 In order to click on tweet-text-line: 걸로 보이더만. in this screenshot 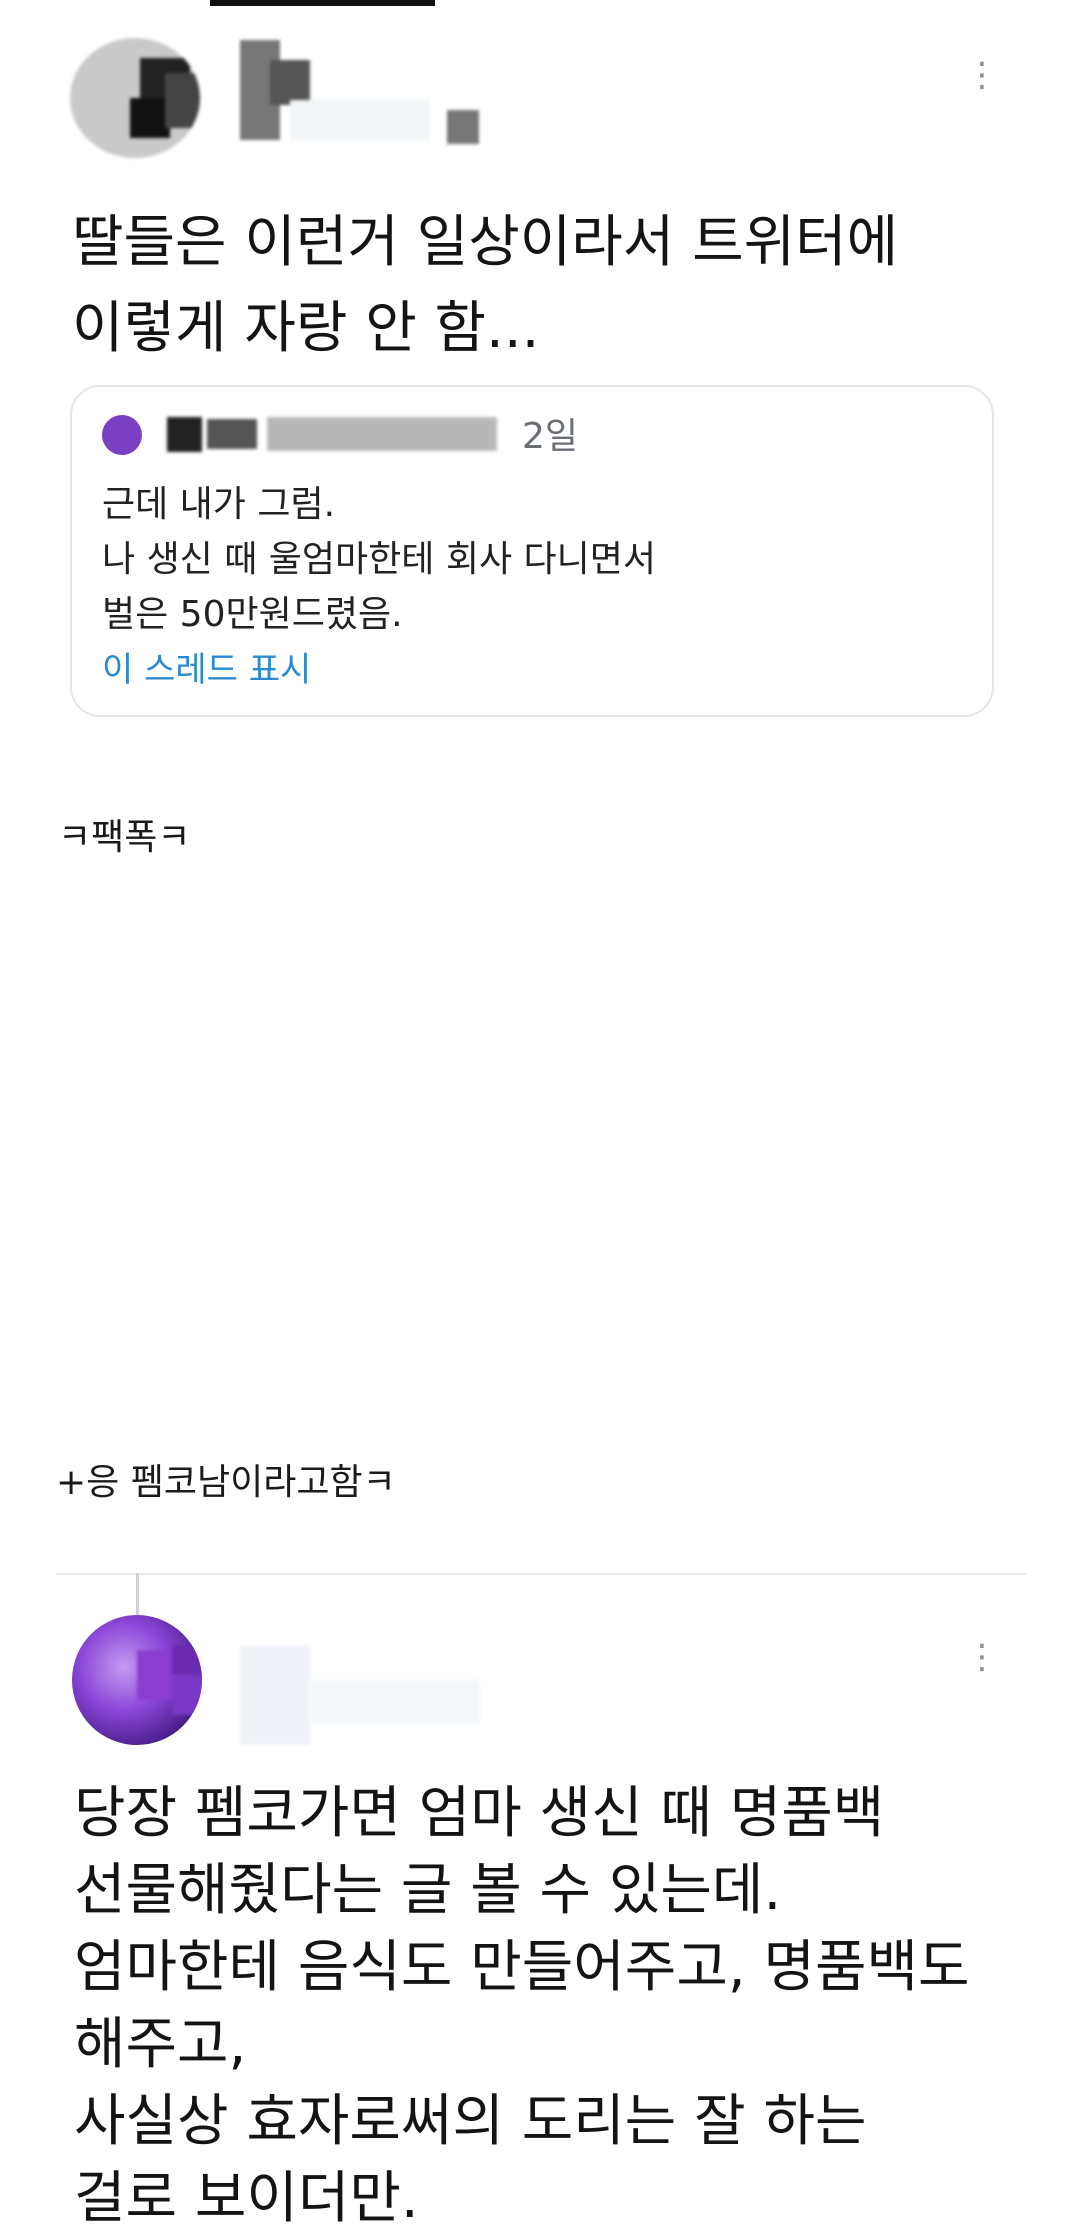, I will do `click(246, 2198)`.